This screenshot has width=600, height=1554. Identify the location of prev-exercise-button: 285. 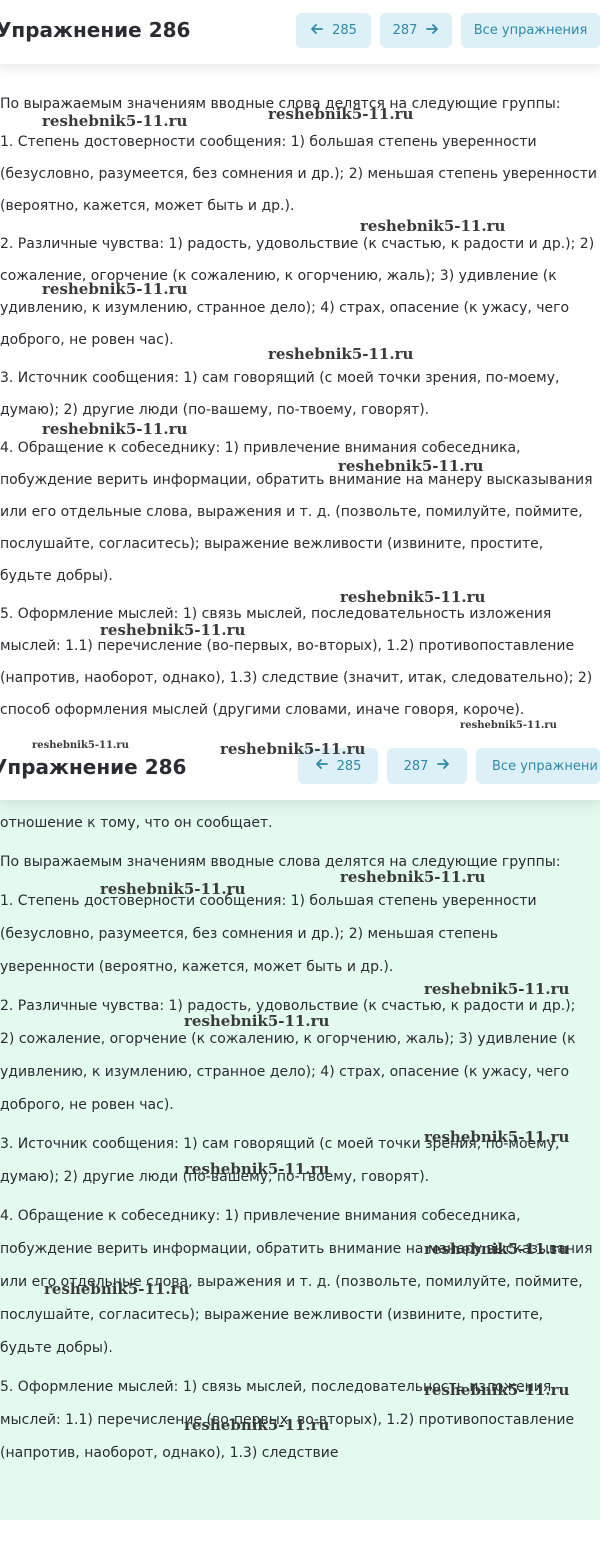
(333, 30).